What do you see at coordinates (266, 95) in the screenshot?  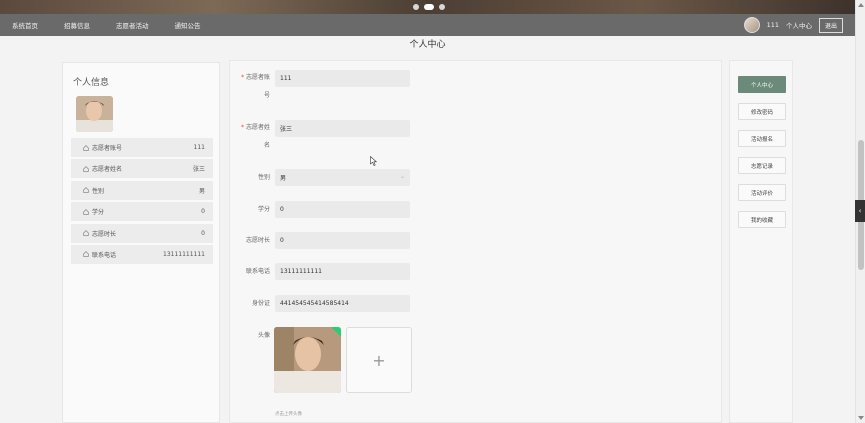 I see `account-label-cont: 号` at bounding box center [266, 95].